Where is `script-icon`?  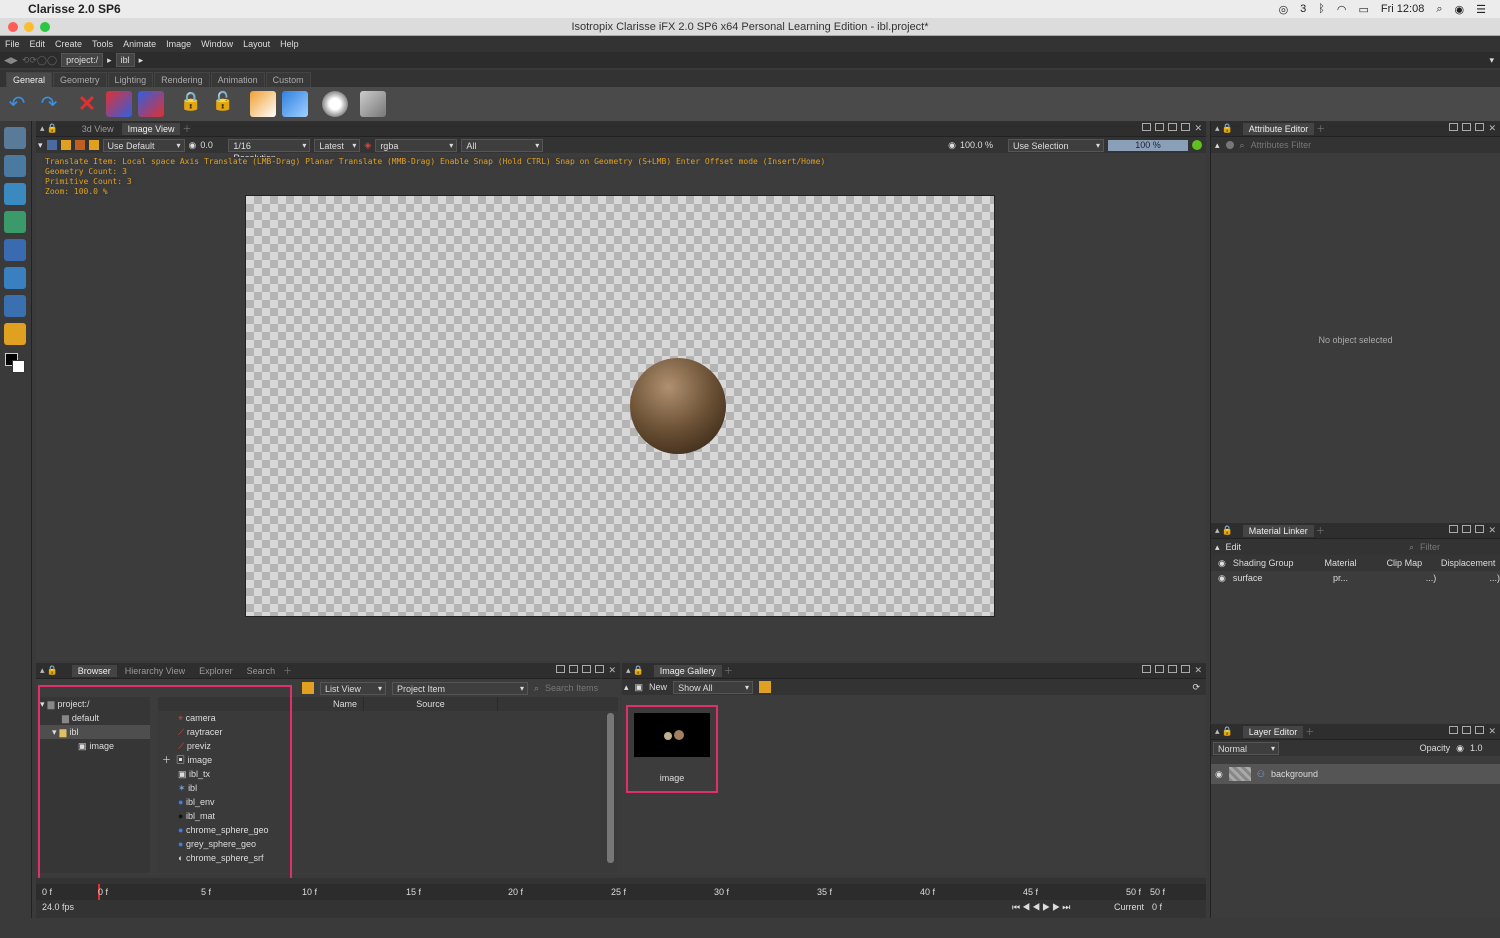
script-icon is located at coordinates (373, 104).